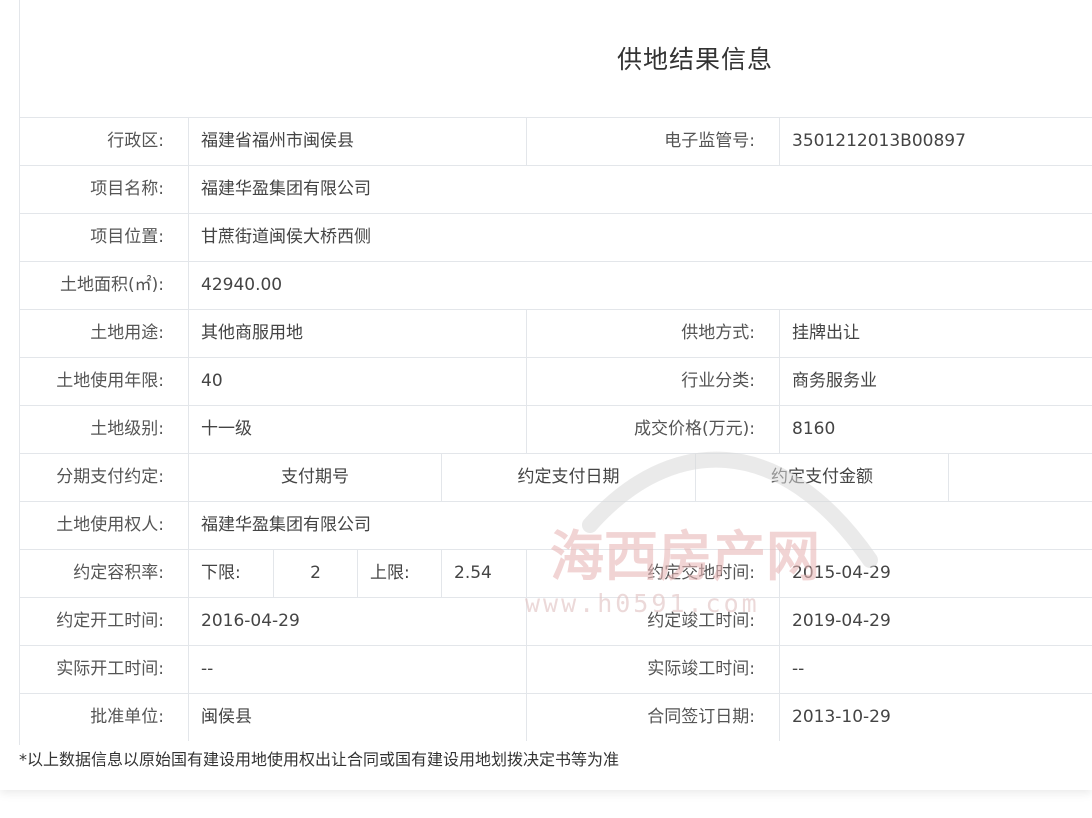 Image resolution: width=1092 pixels, height=818 pixels. I want to click on actual-start-label: 实际开工时间:, so click(110, 669).